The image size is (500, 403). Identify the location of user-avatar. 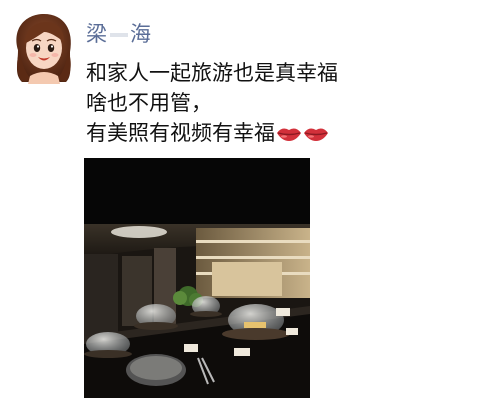
(43, 47).